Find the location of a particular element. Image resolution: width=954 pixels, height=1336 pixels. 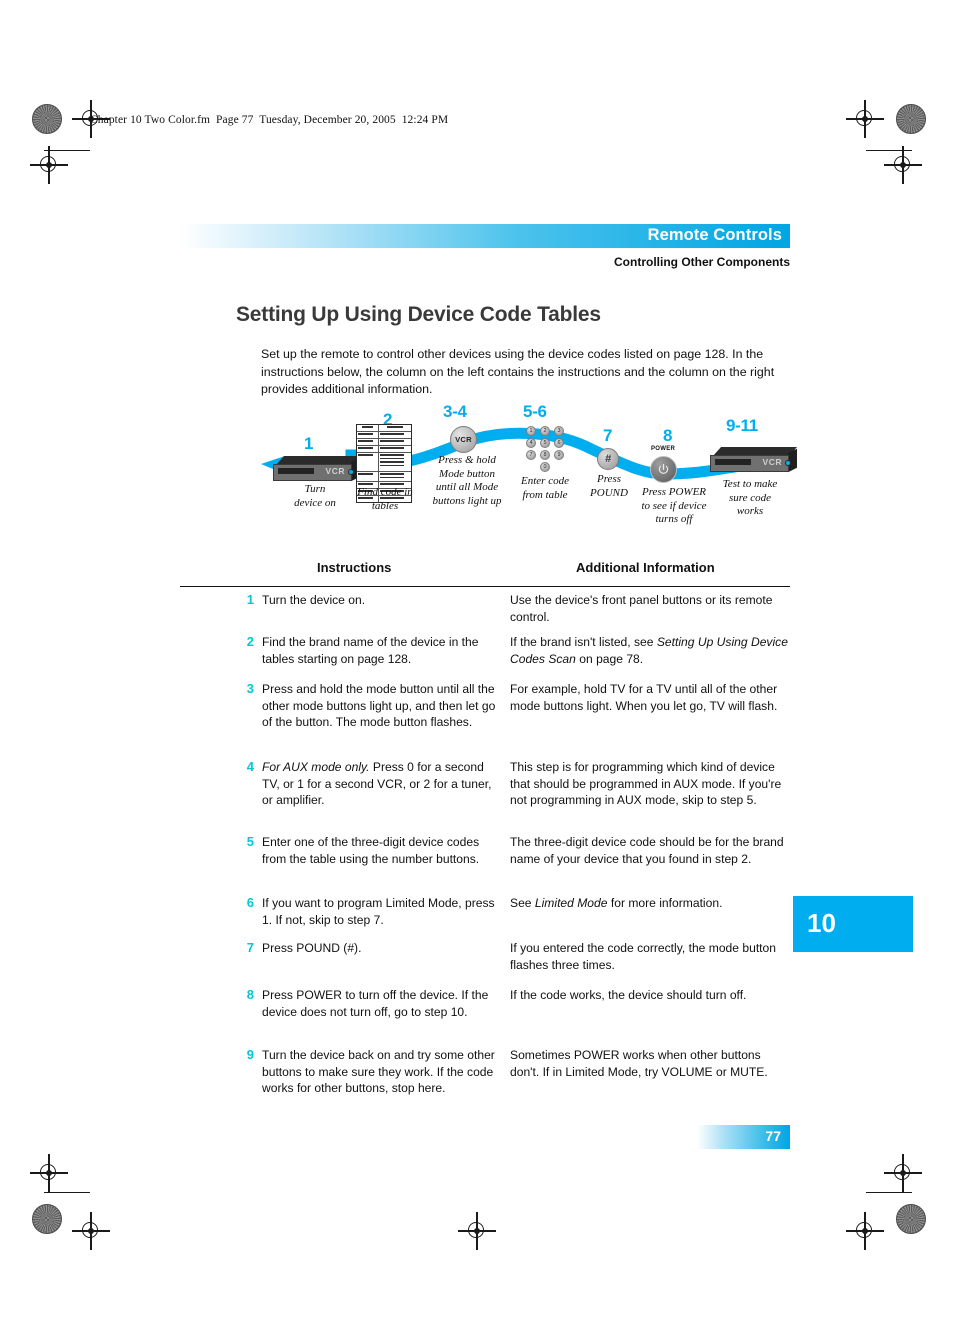

pound-button-label: # is located at coordinates (608, 459).